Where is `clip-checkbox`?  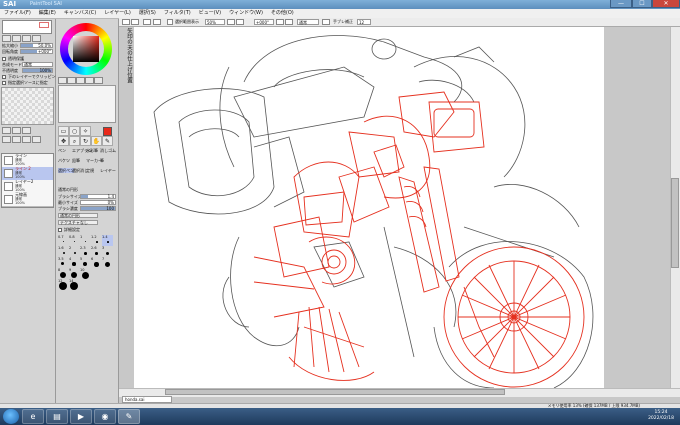 clip-checkbox is located at coordinates (4, 77).